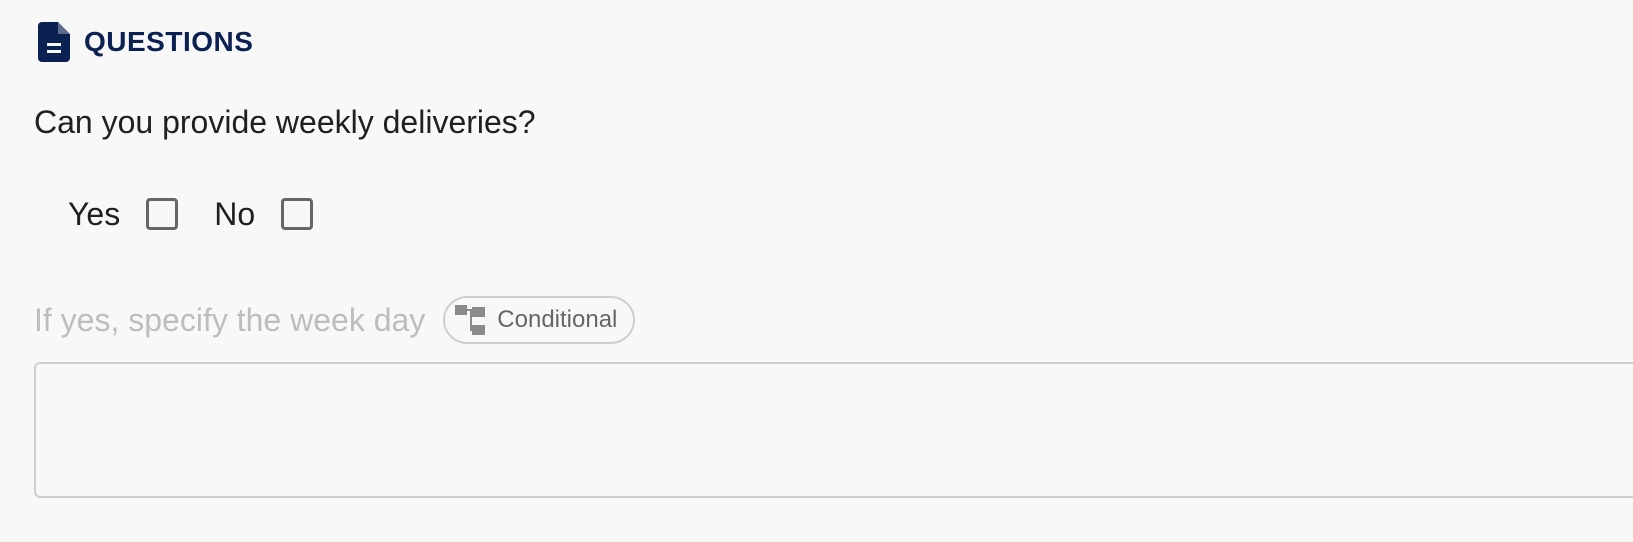  I want to click on yes-checkbox, so click(162, 214).